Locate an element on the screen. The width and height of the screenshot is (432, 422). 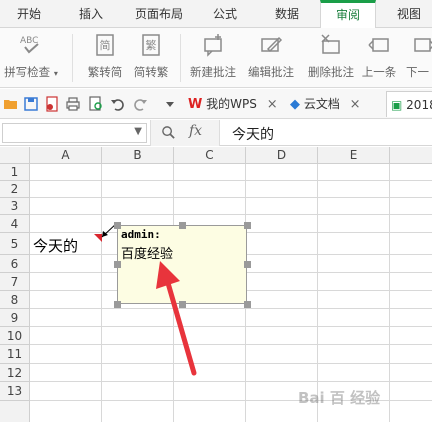
formula-tools: fx is located at coordinates (185, 133).